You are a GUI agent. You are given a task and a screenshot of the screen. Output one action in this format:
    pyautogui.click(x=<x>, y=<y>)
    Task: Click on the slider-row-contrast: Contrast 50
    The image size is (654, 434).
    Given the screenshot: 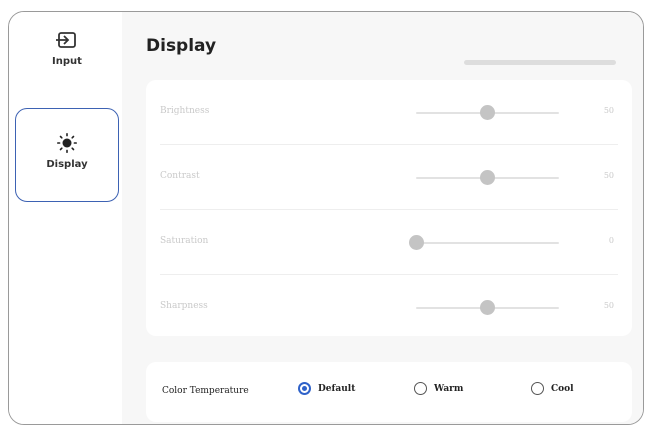 What is the action you would take?
    pyautogui.click(x=389, y=177)
    